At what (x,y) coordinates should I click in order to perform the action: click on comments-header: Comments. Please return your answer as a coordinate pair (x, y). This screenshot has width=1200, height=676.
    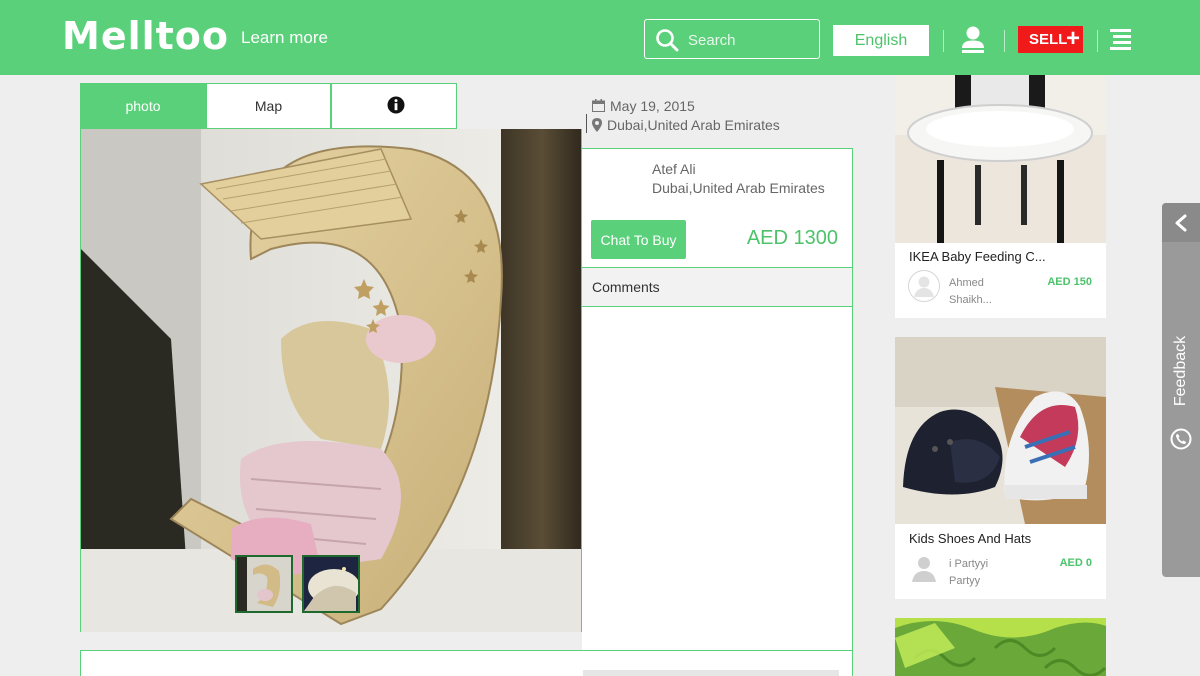
    Looking at the image, I should click on (717, 287).